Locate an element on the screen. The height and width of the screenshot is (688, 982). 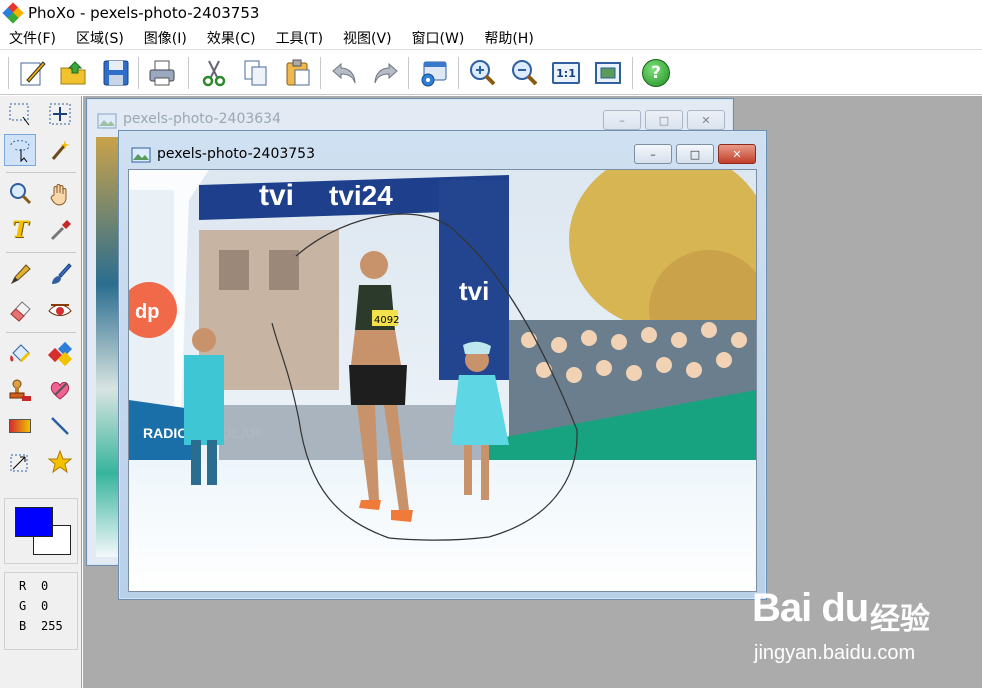
text-tool: T is located at coordinates (20, 230).